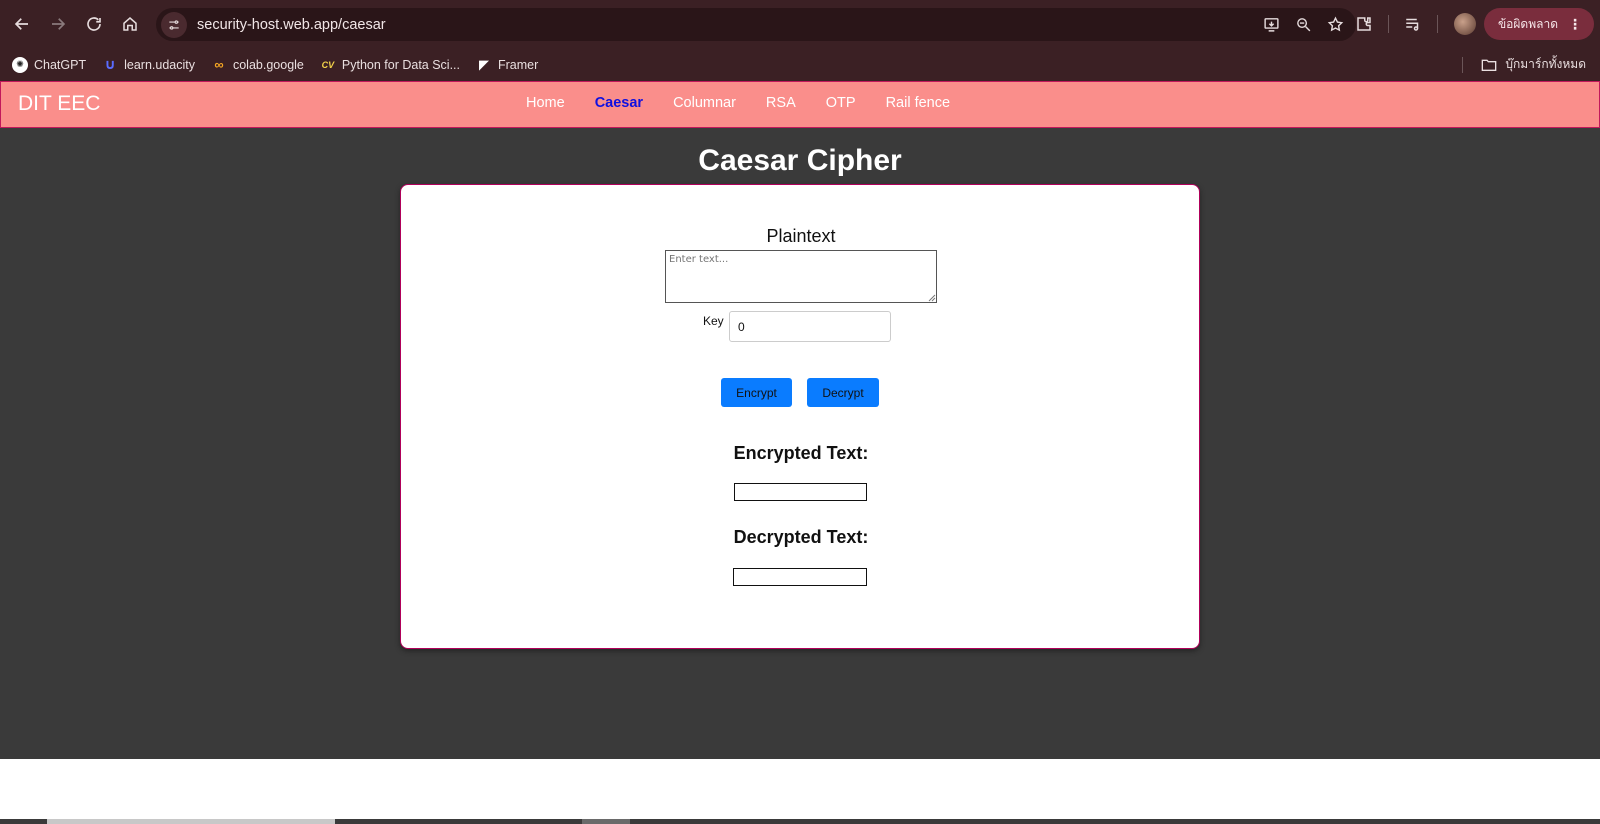 The width and height of the screenshot is (1600, 824). I want to click on bookmark-colab: ∞ colab.google, so click(257, 65).